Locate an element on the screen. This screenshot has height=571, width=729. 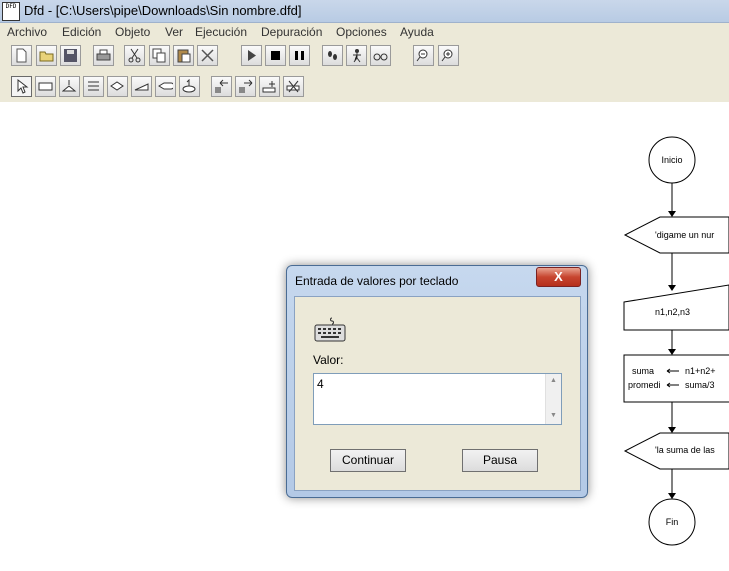
condition-button is located at coordinates (69, 86).